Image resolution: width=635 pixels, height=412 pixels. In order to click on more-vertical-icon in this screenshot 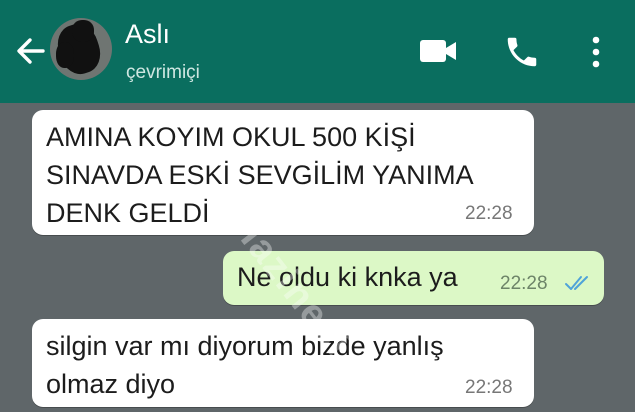, I will do `click(596, 52)`.